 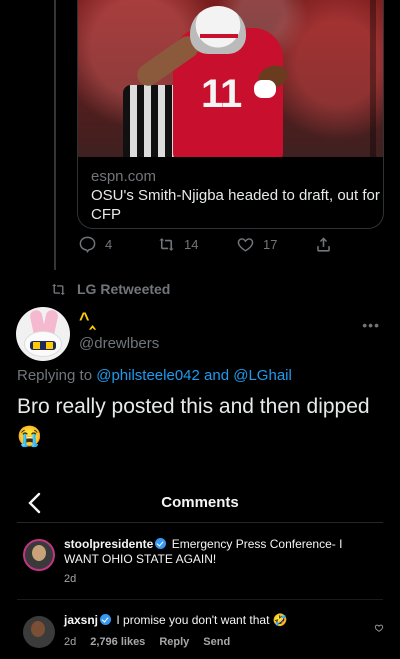 What do you see at coordinates (191, 244) in the screenshot?
I see `retweet-count: 14` at bounding box center [191, 244].